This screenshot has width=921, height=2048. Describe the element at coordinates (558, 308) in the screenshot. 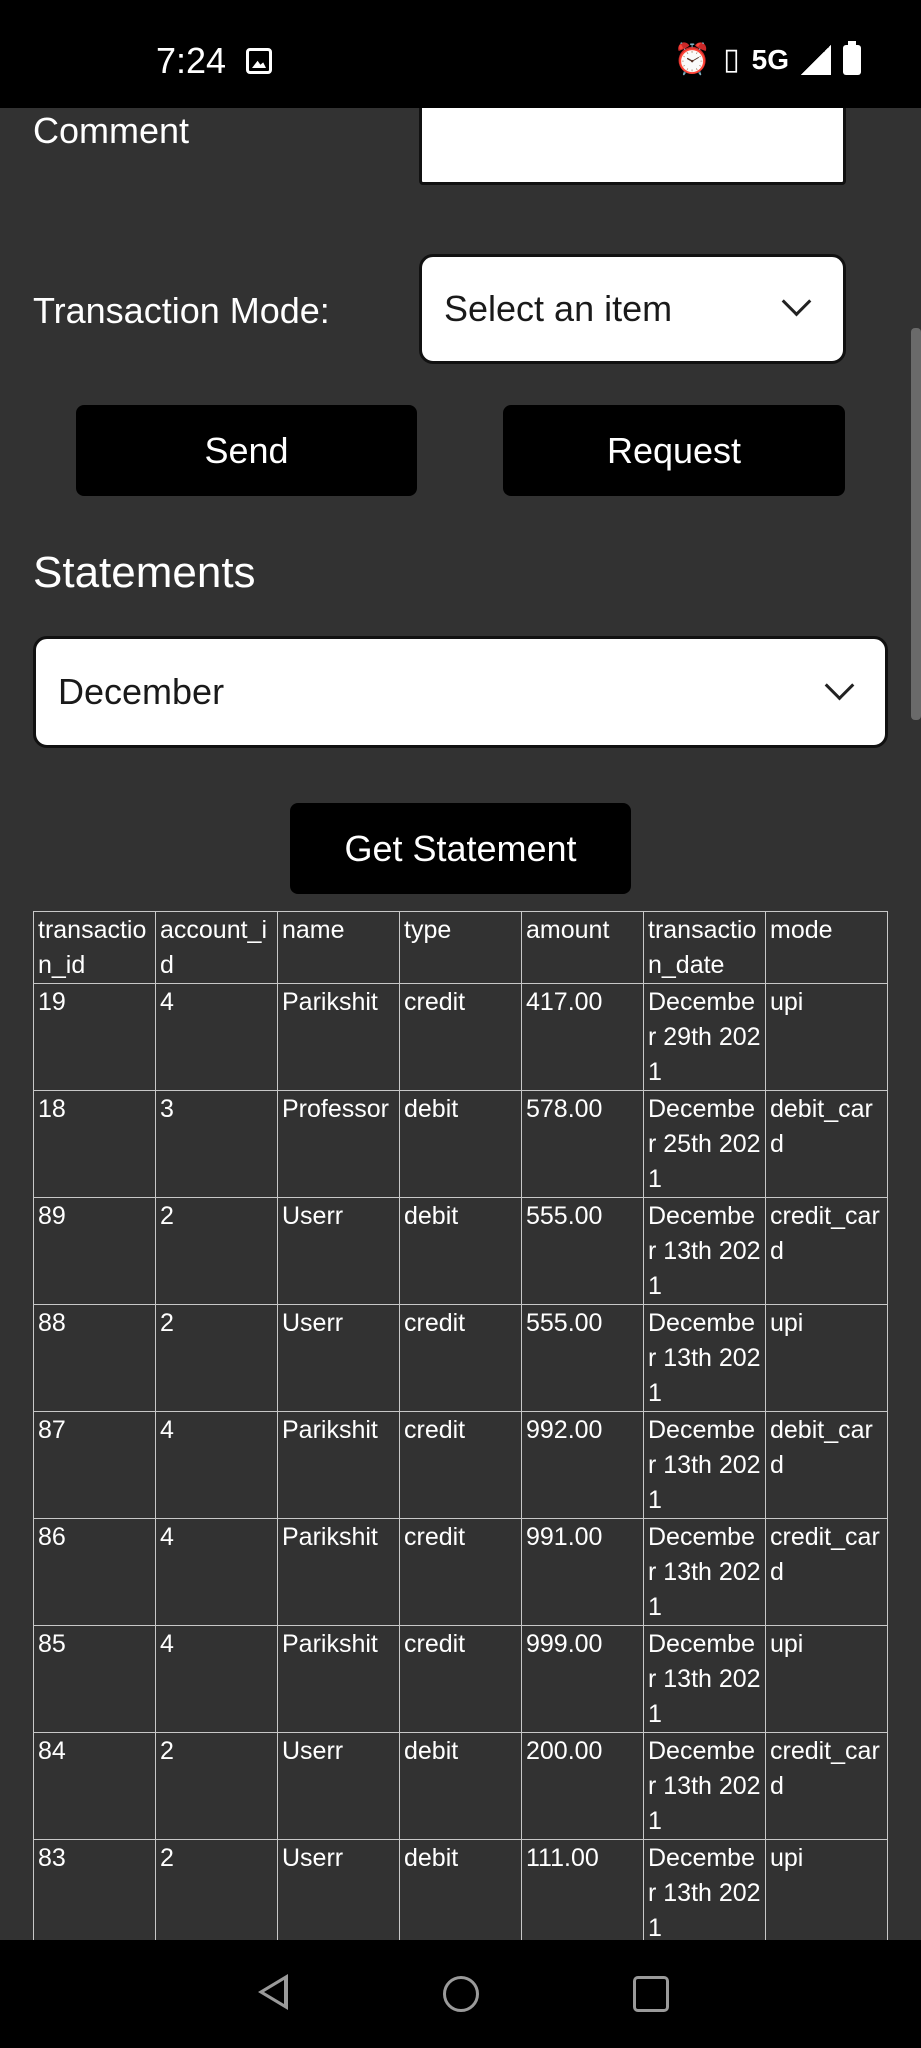

I see `transaction-mode-value: Select an item` at that location.